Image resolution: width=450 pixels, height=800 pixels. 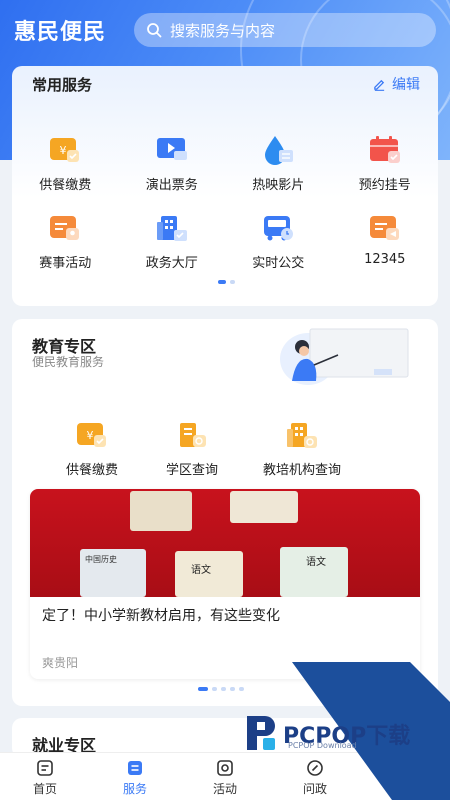 What do you see at coordinates (134, 789) in the screenshot?
I see `tab-label: 服务` at bounding box center [134, 789].